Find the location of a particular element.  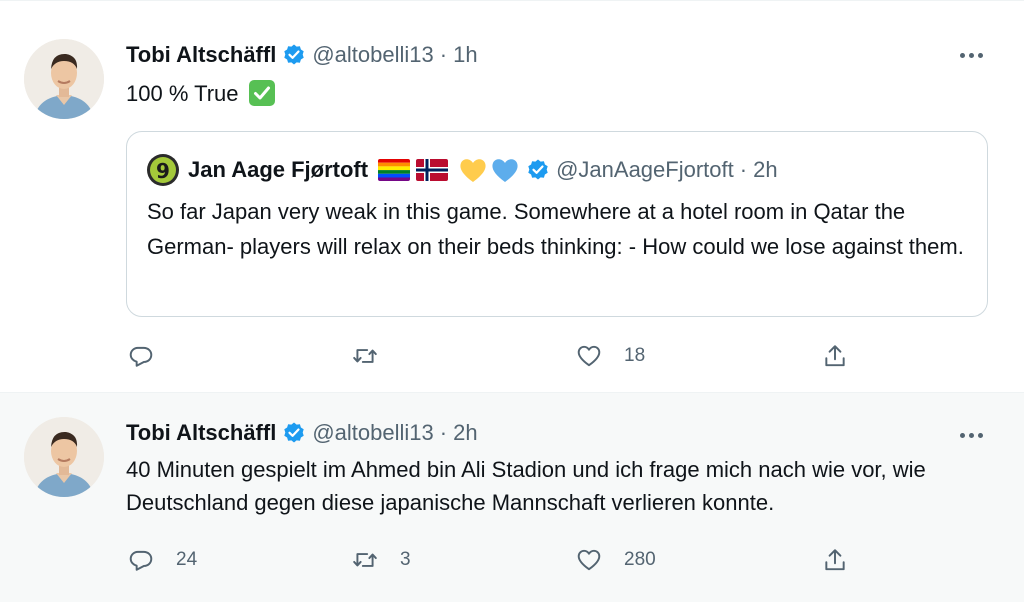

blue-heart-icon is located at coordinates (505, 170).